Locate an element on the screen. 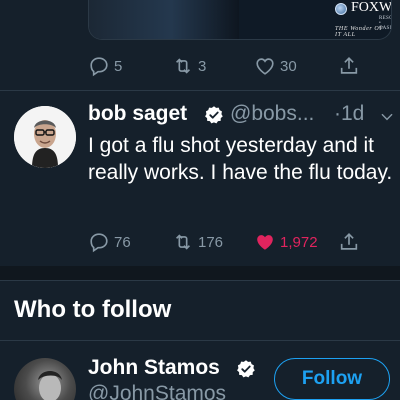  section-separator is located at coordinates (200, 273).